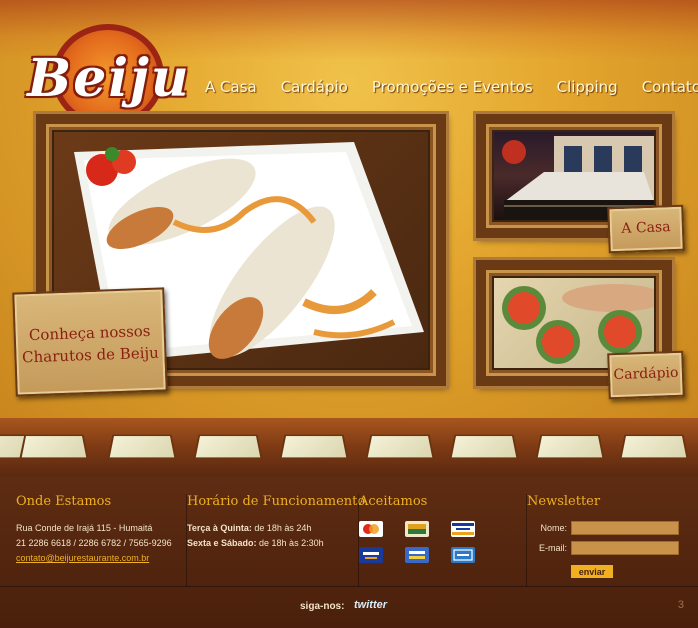 The width and height of the screenshot is (698, 628). What do you see at coordinates (417, 529) in the screenshot?
I see `redeshop-icon` at bounding box center [417, 529].